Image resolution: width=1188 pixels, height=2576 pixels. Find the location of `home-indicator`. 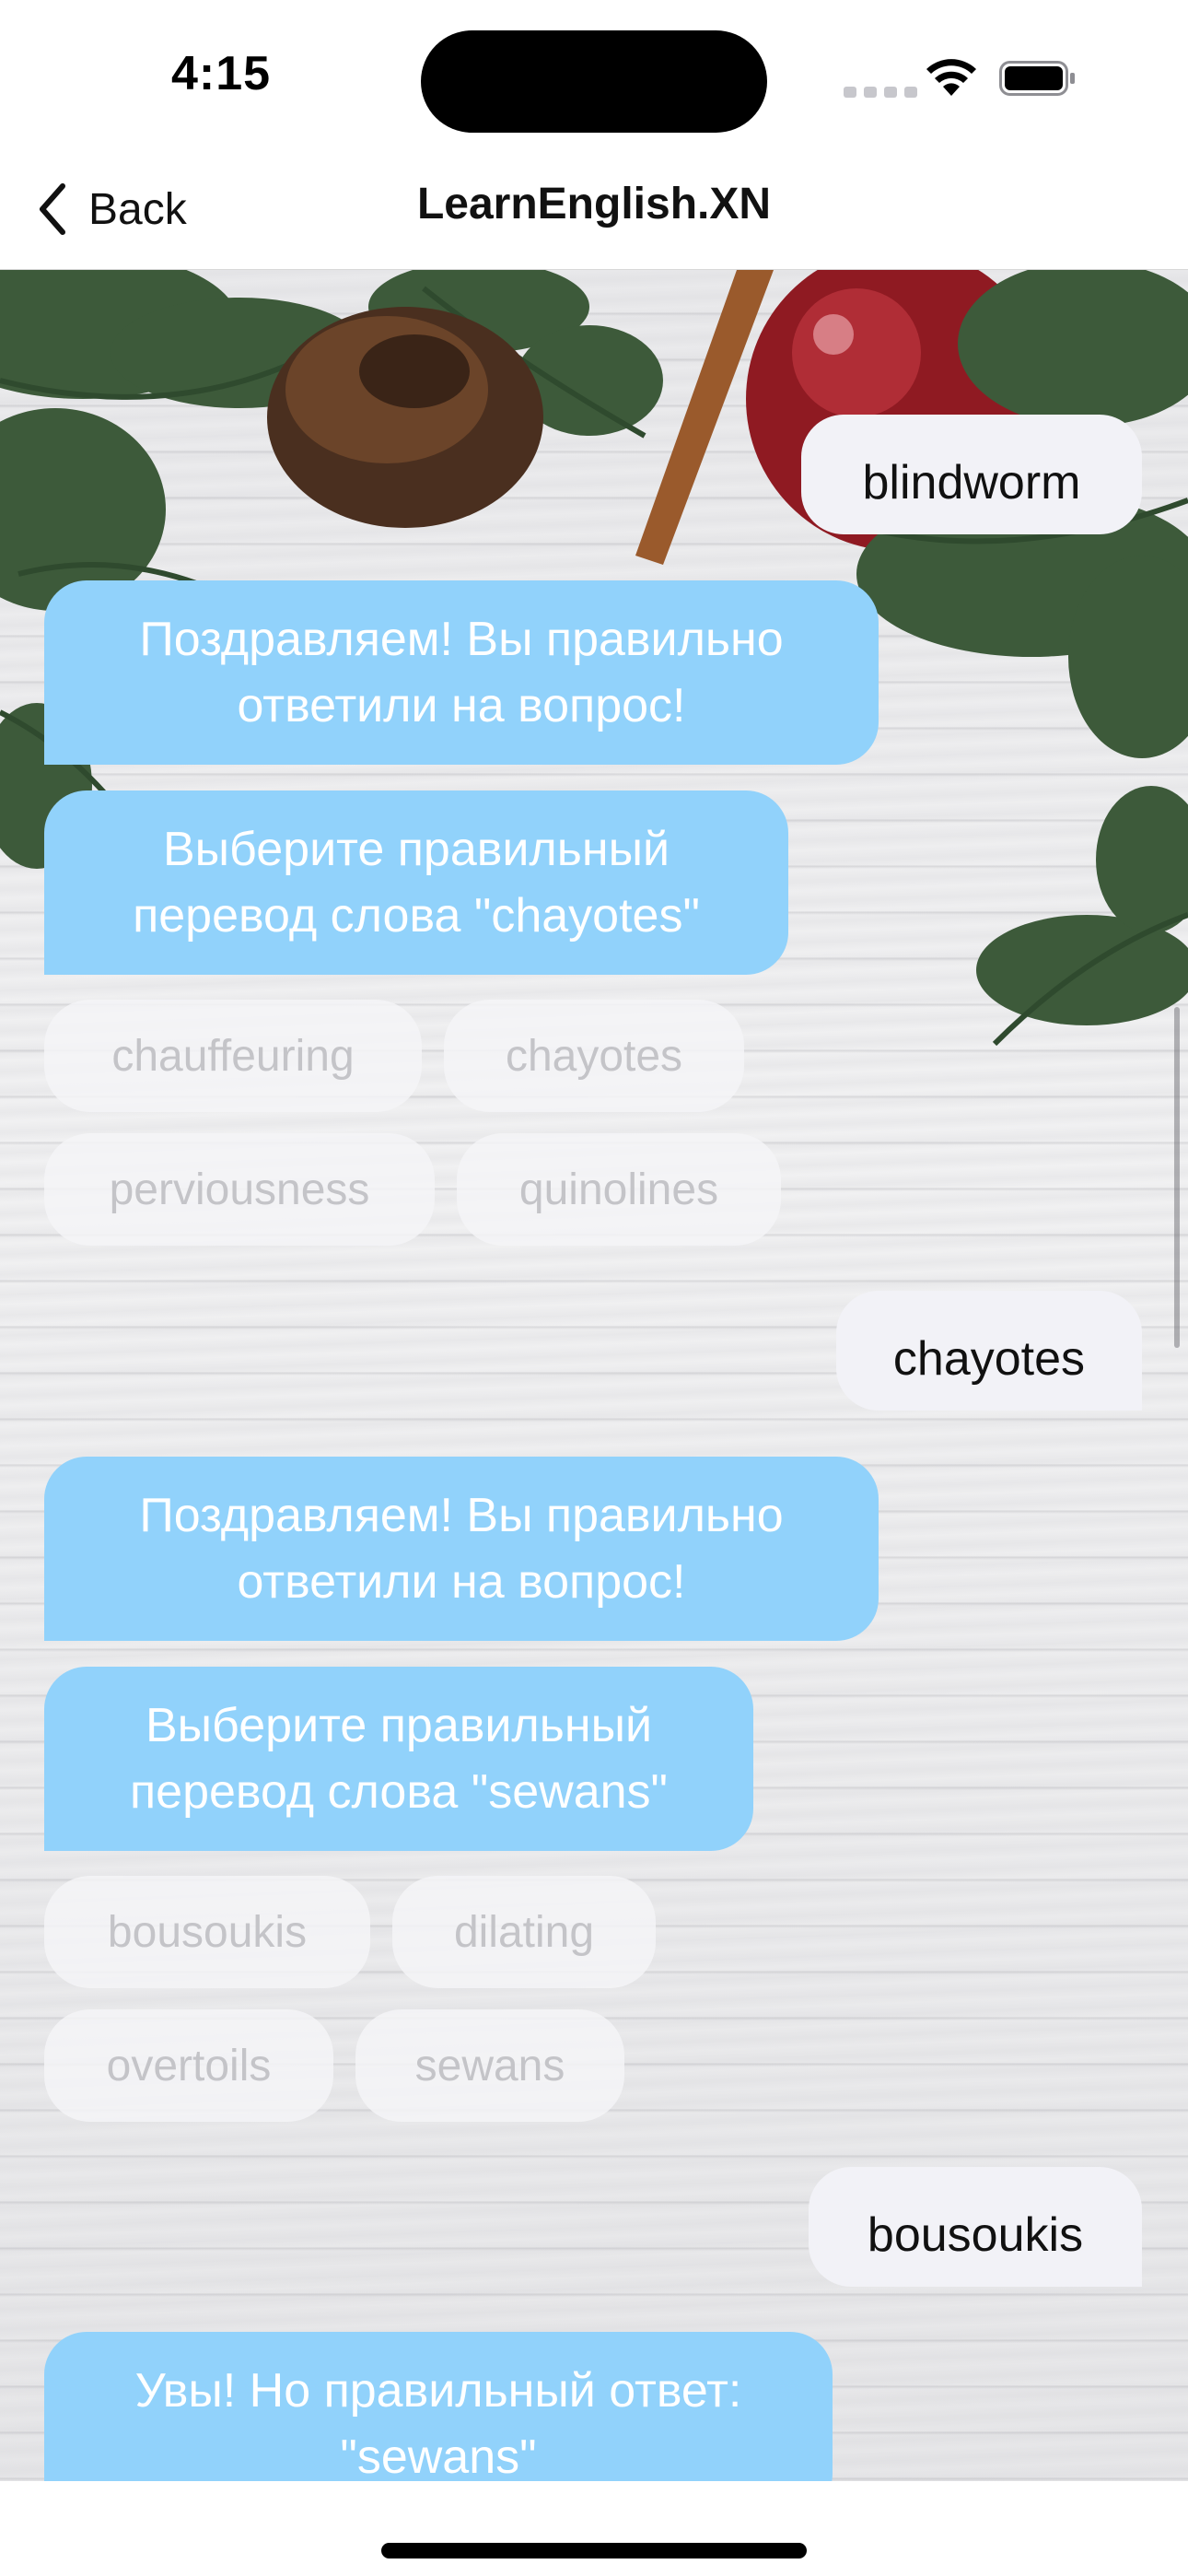

home-indicator is located at coordinates (594, 2550).